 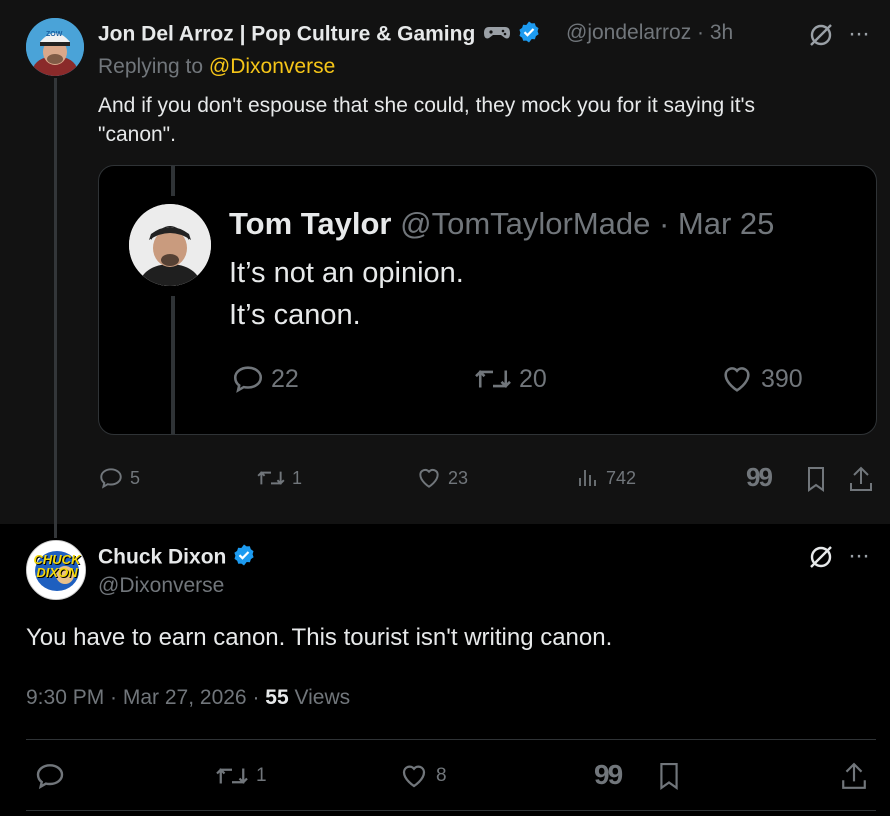 I want to click on like-action: 390, so click(x=761, y=379).